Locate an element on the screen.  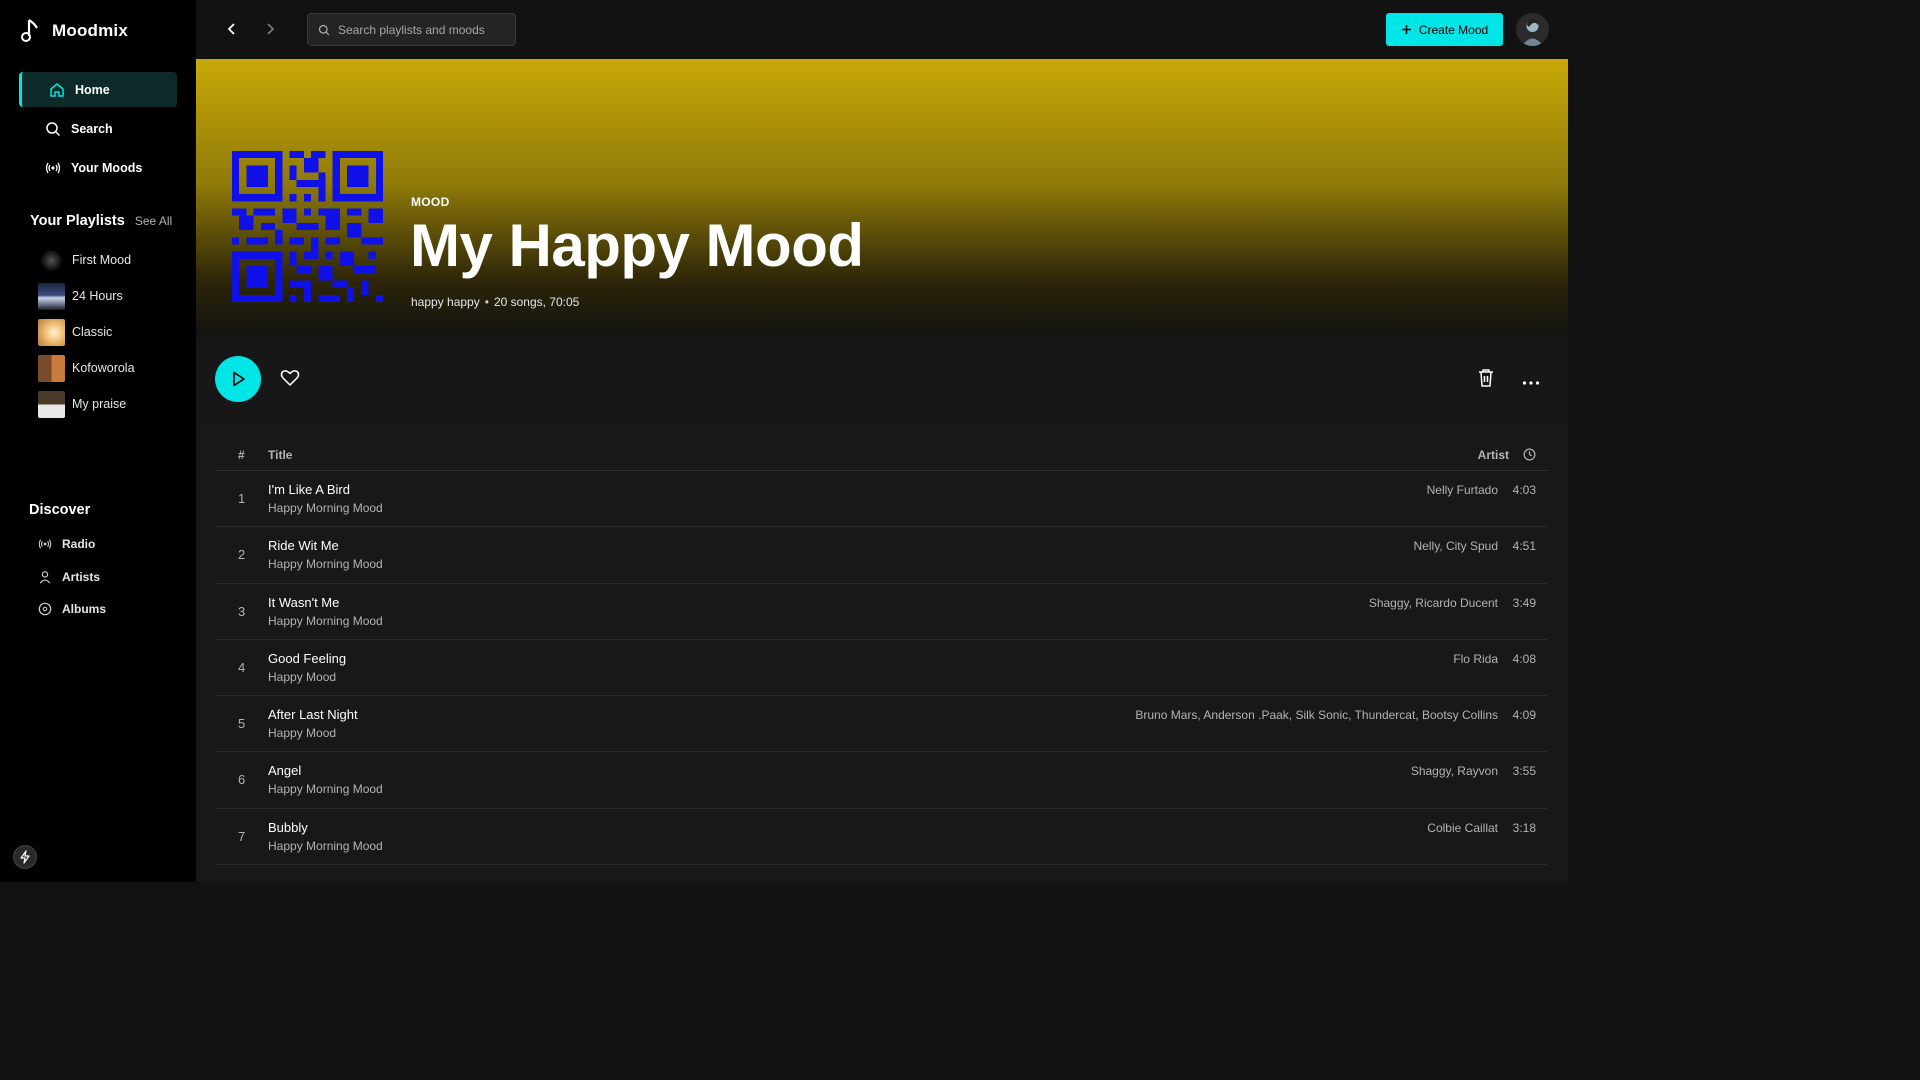
chevron-left-icon is located at coordinates (231, 29).